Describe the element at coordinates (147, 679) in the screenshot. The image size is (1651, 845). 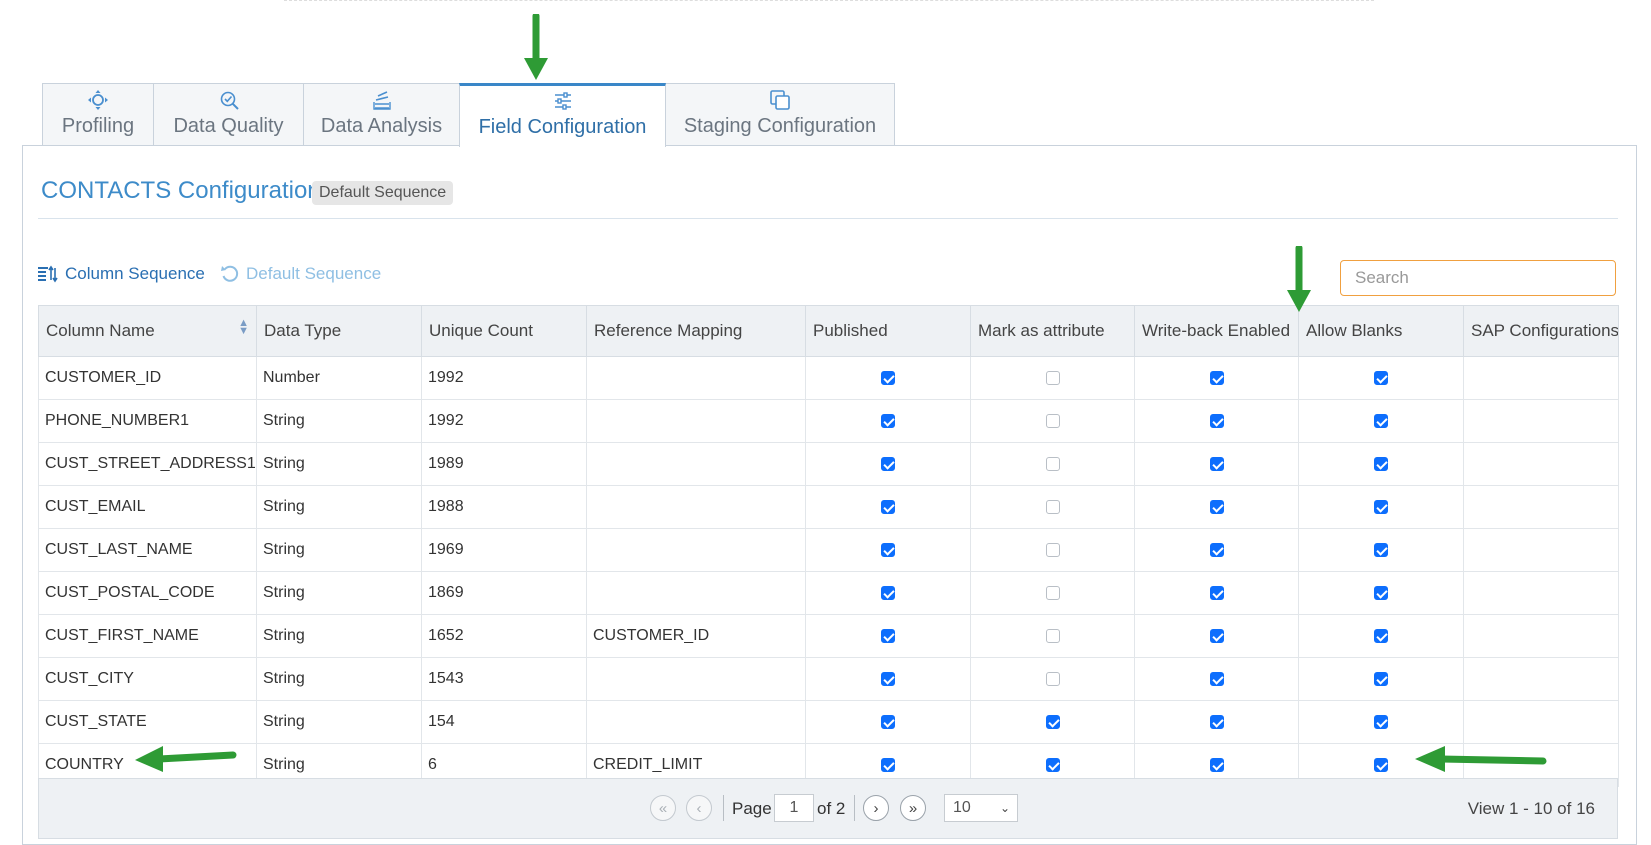
I see `column-name-cell: CUST_CITY` at that location.